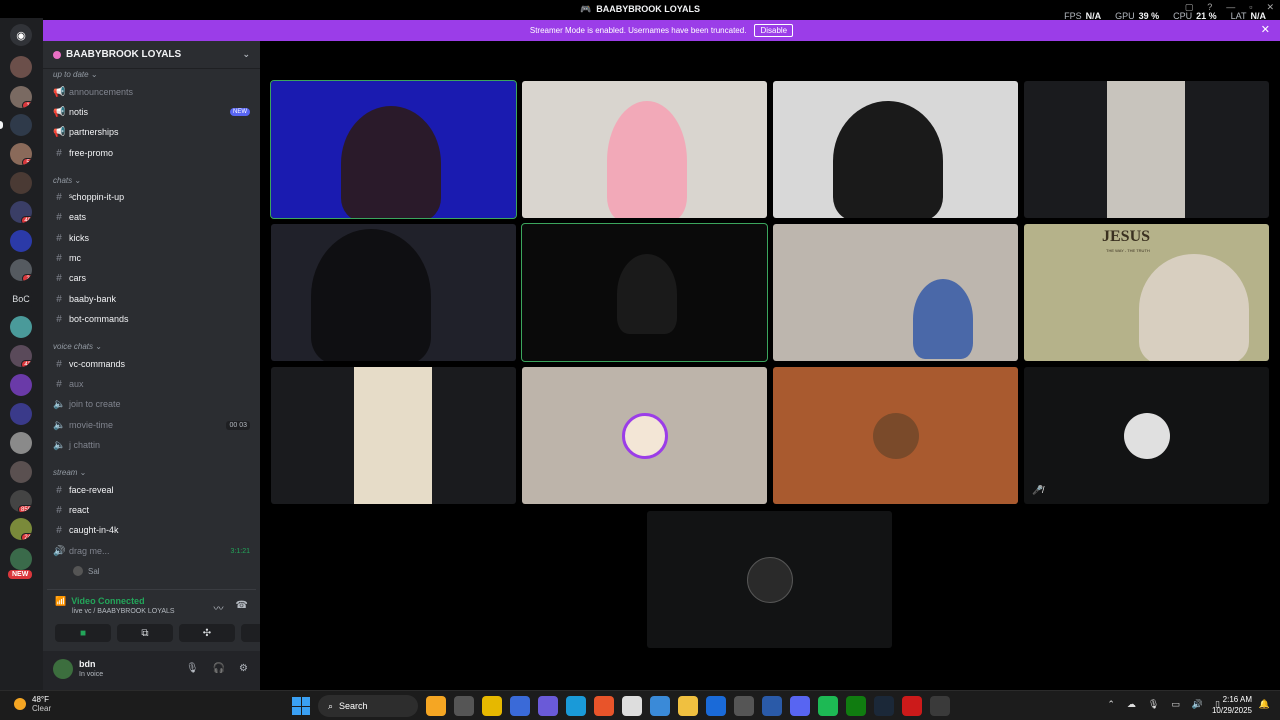 The image size is (1280, 720). What do you see at coordinates (368, 706) in the screenshot?
I see `taskbar-search: ⌕ Search` at bounding box center [368, 706].